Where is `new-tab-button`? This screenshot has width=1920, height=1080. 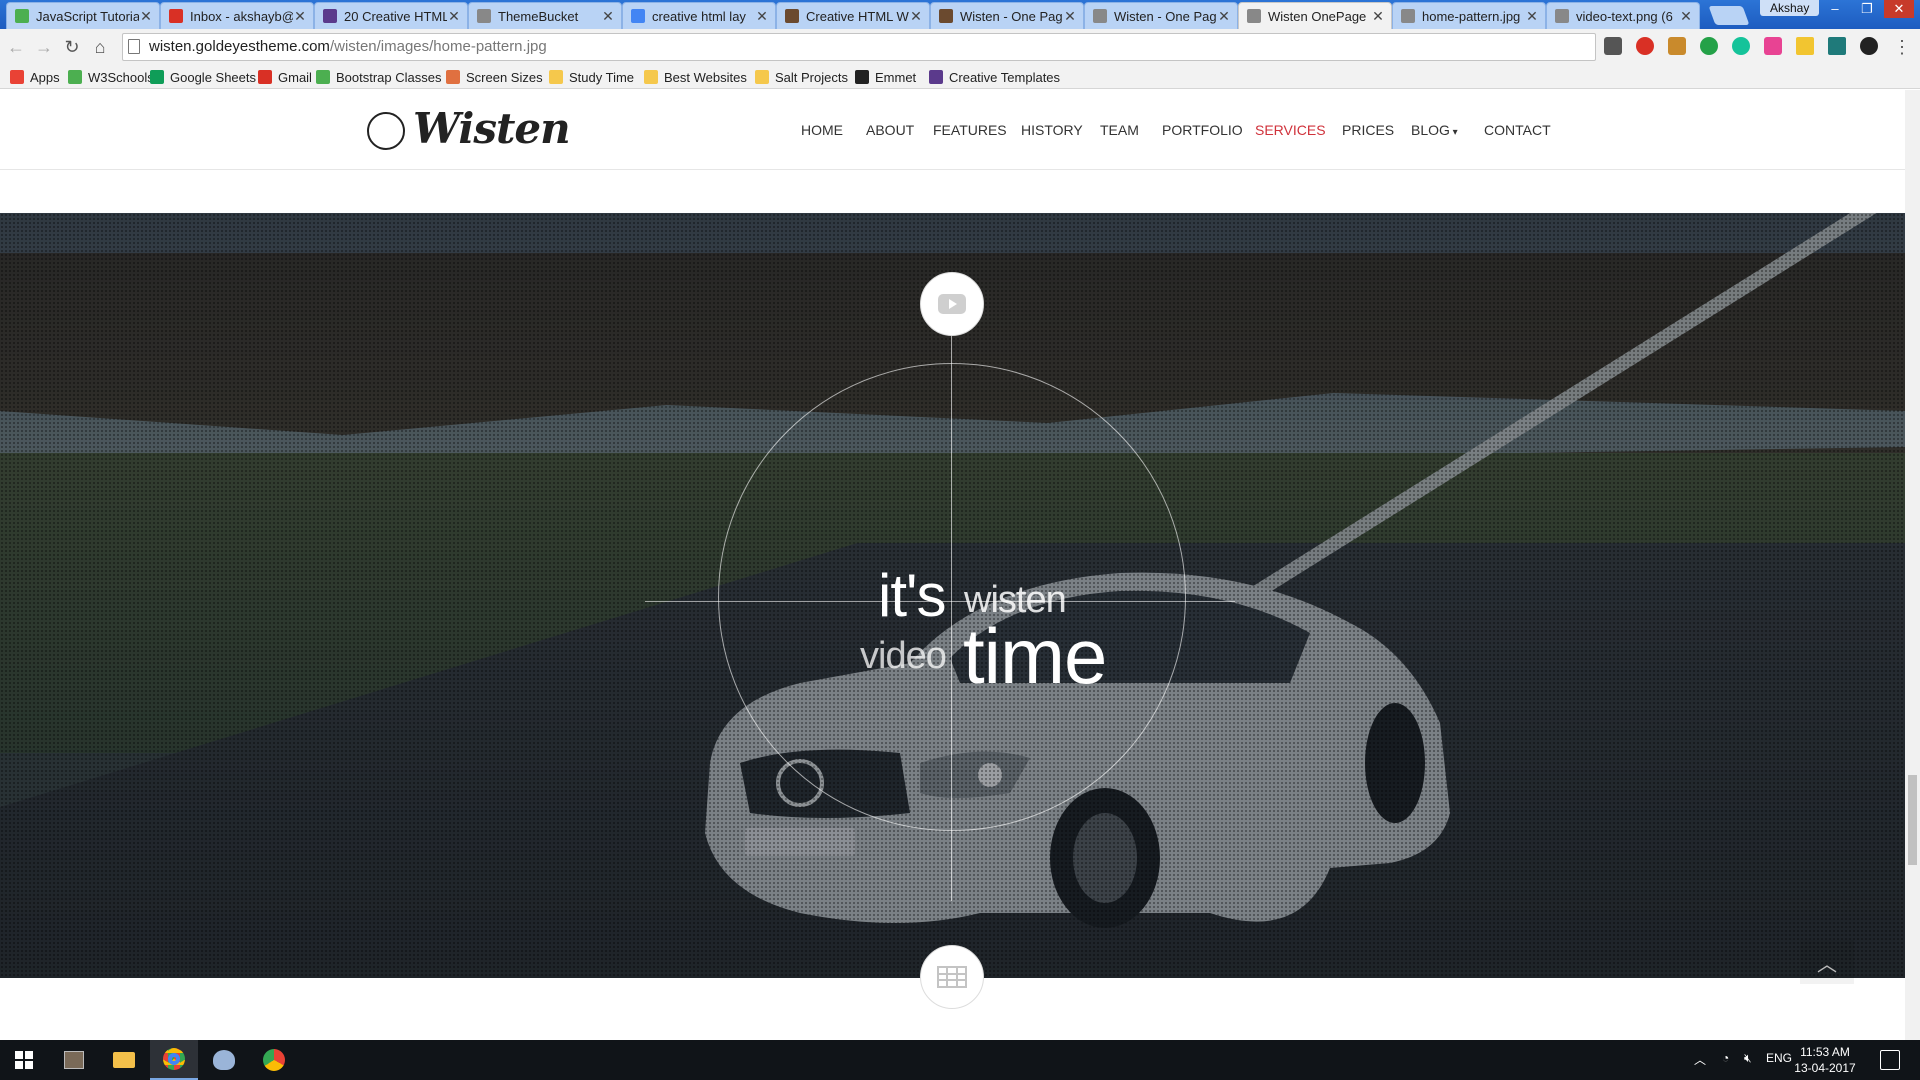
new-tab-button is located at coordinates (1729, 15).